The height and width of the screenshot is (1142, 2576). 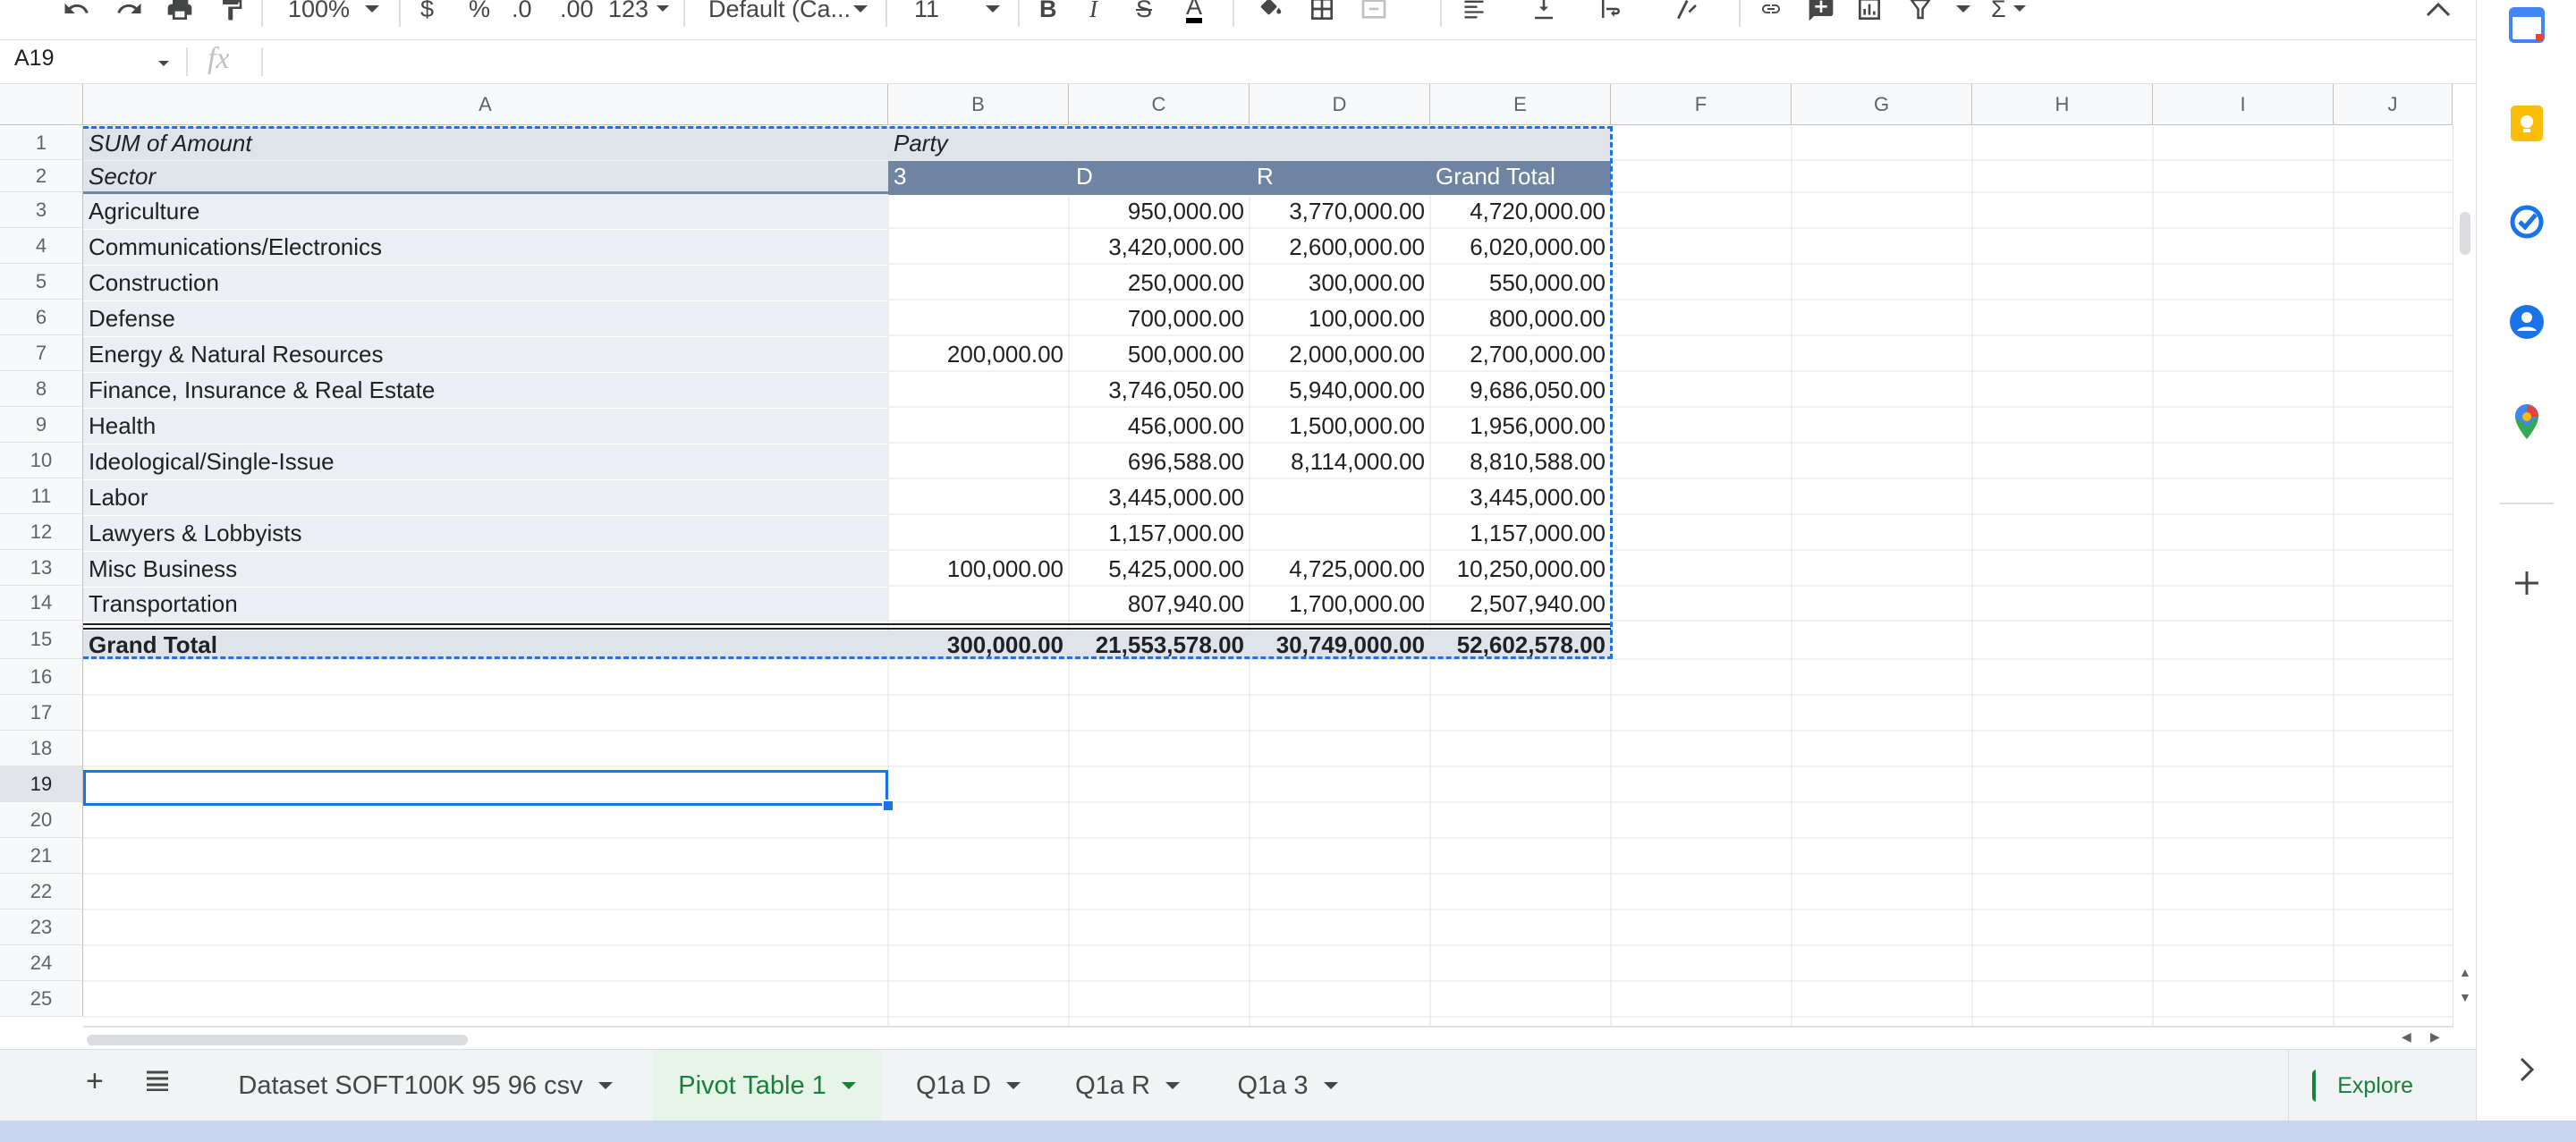 I want to click on vertical-scrollbar: ▲ ▼, so click(x=2464, y=577).